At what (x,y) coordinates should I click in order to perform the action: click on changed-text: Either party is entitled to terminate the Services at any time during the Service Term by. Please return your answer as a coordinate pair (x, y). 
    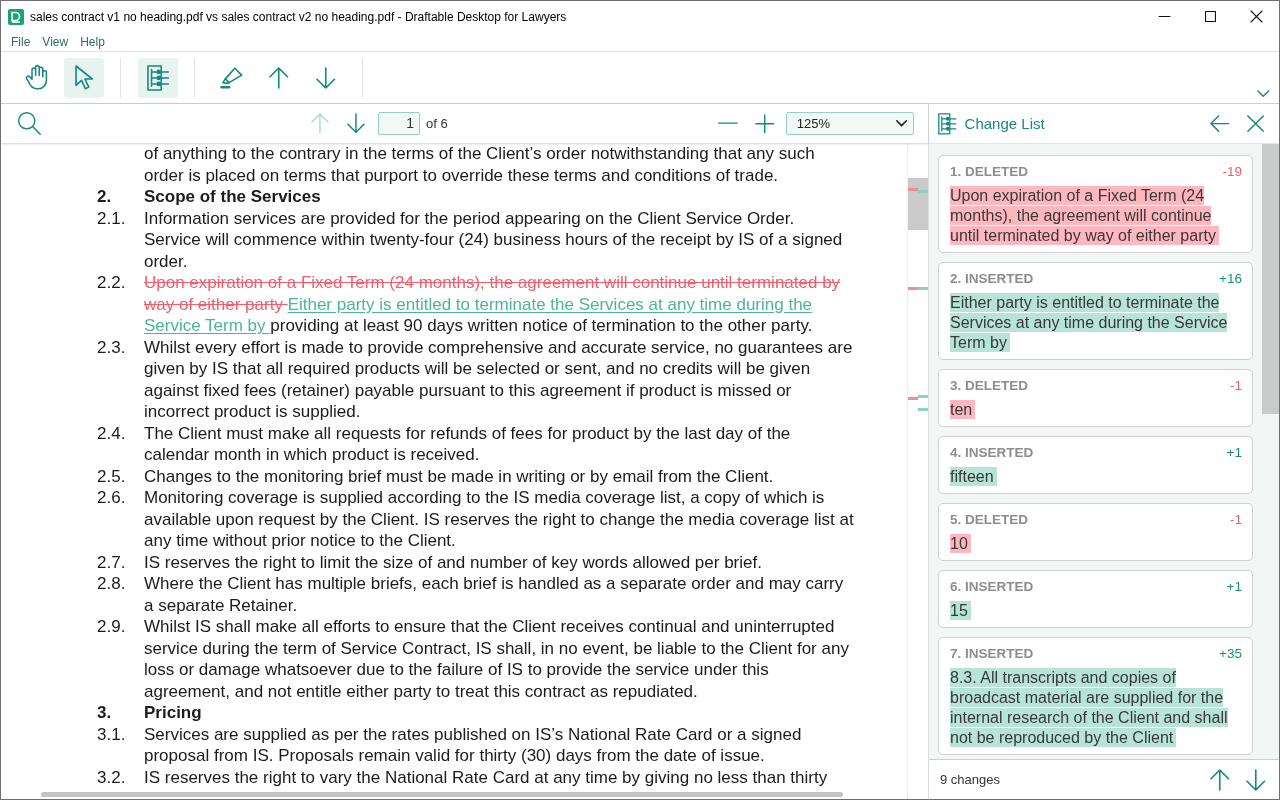
    Looking at the image, I should click on (1089, 323).